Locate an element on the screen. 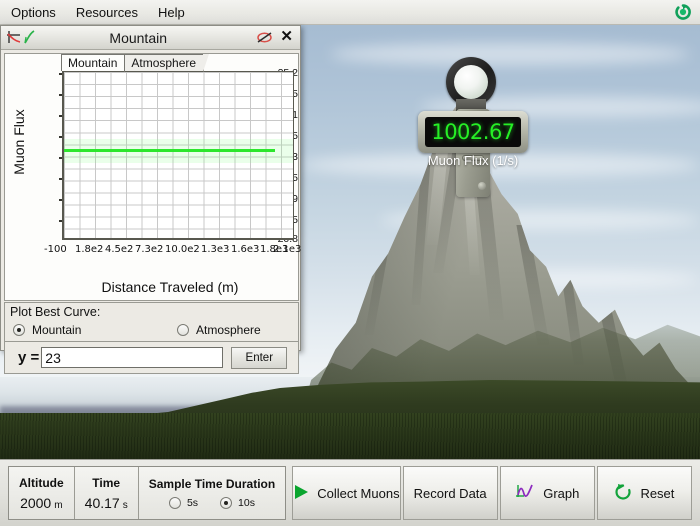 The height and width of the screenshot is (526, 700). record-data-label: Record Data is located at coordinates (450, 493).